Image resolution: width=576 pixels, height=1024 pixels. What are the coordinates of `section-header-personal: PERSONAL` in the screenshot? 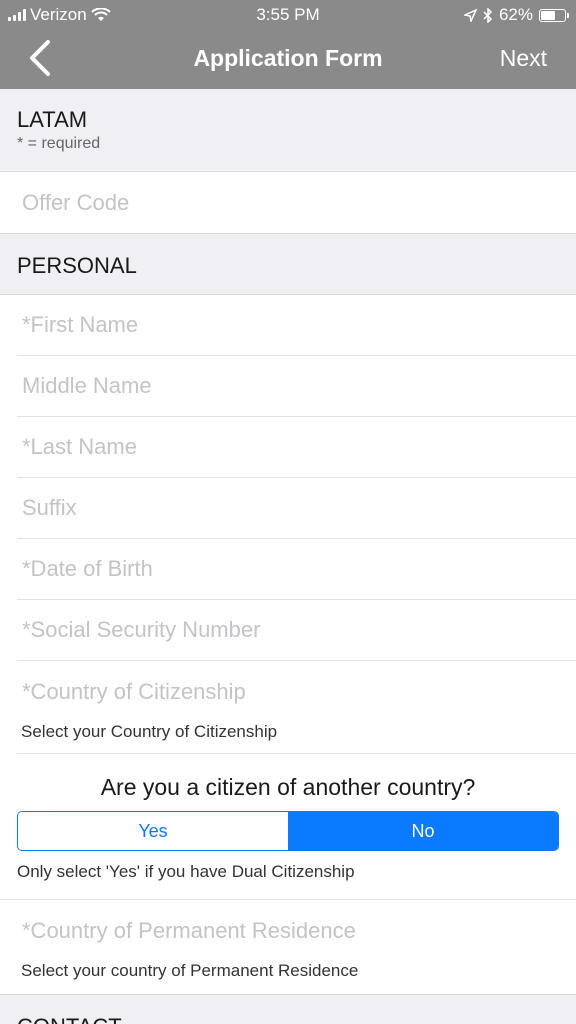 It's located at (288, 264).